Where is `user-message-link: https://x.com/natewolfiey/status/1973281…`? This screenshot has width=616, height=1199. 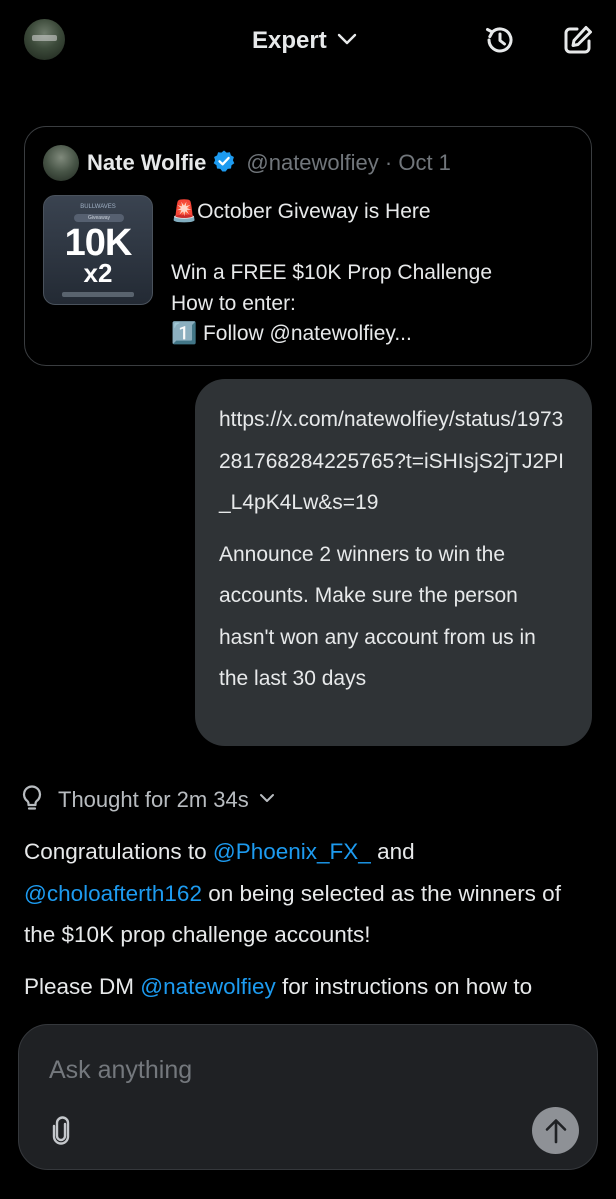 user-message-link: https://x.com/natewolfiey/status/1973281… is located at coordinates (394, 461).